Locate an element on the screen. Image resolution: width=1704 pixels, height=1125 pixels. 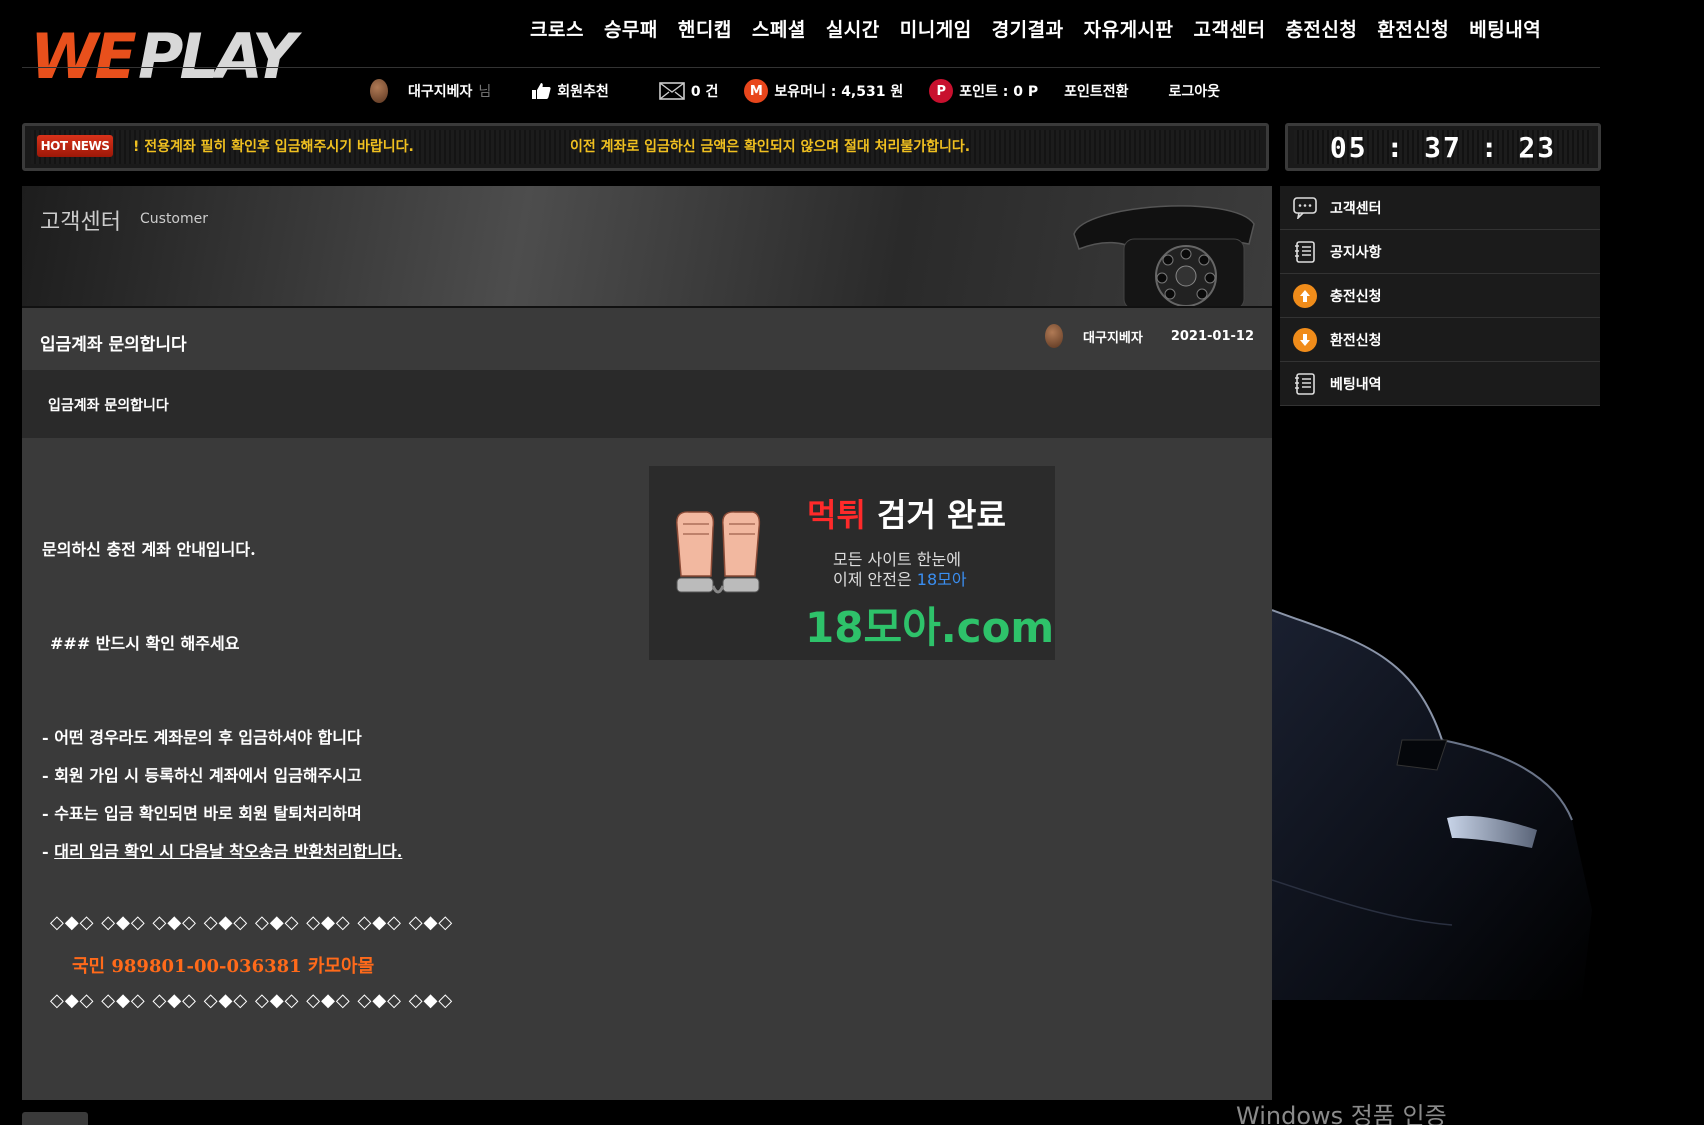
point-convert-link: 포인트전환 is located at coordinates (1096, 91).